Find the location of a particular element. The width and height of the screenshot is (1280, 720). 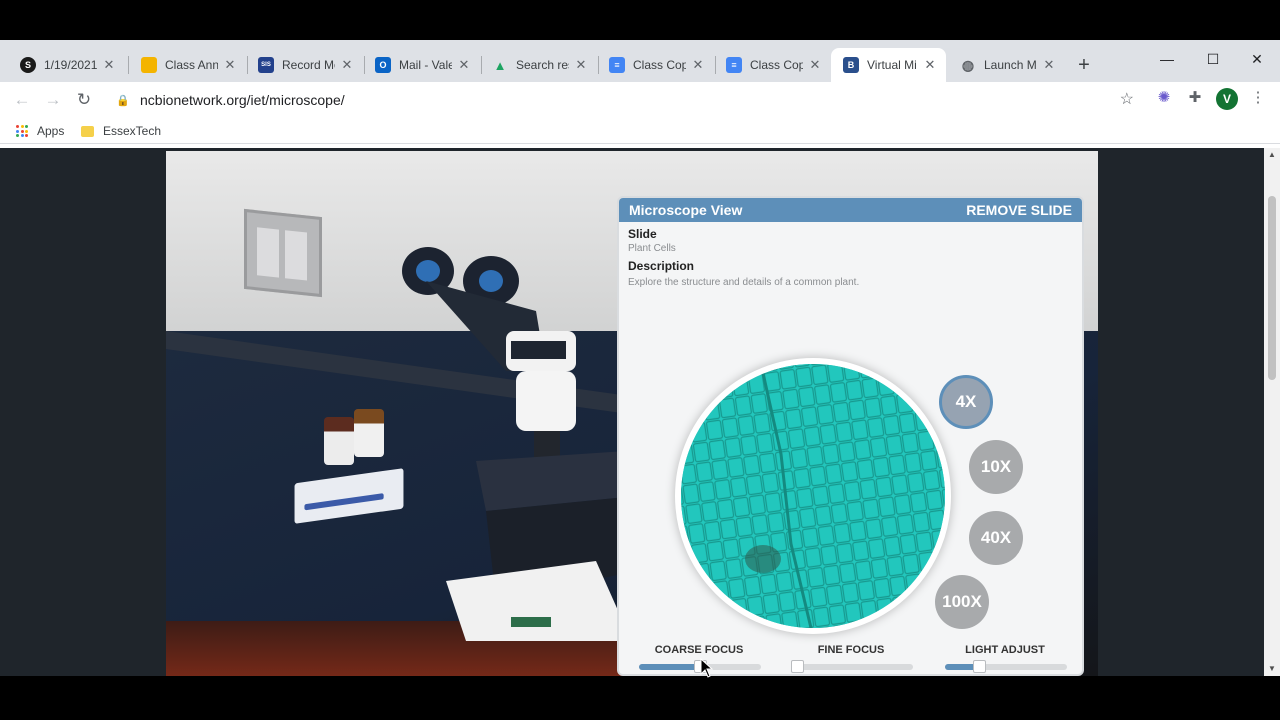

maximize-icon: ☐ is located at coordinates (1213, 59).